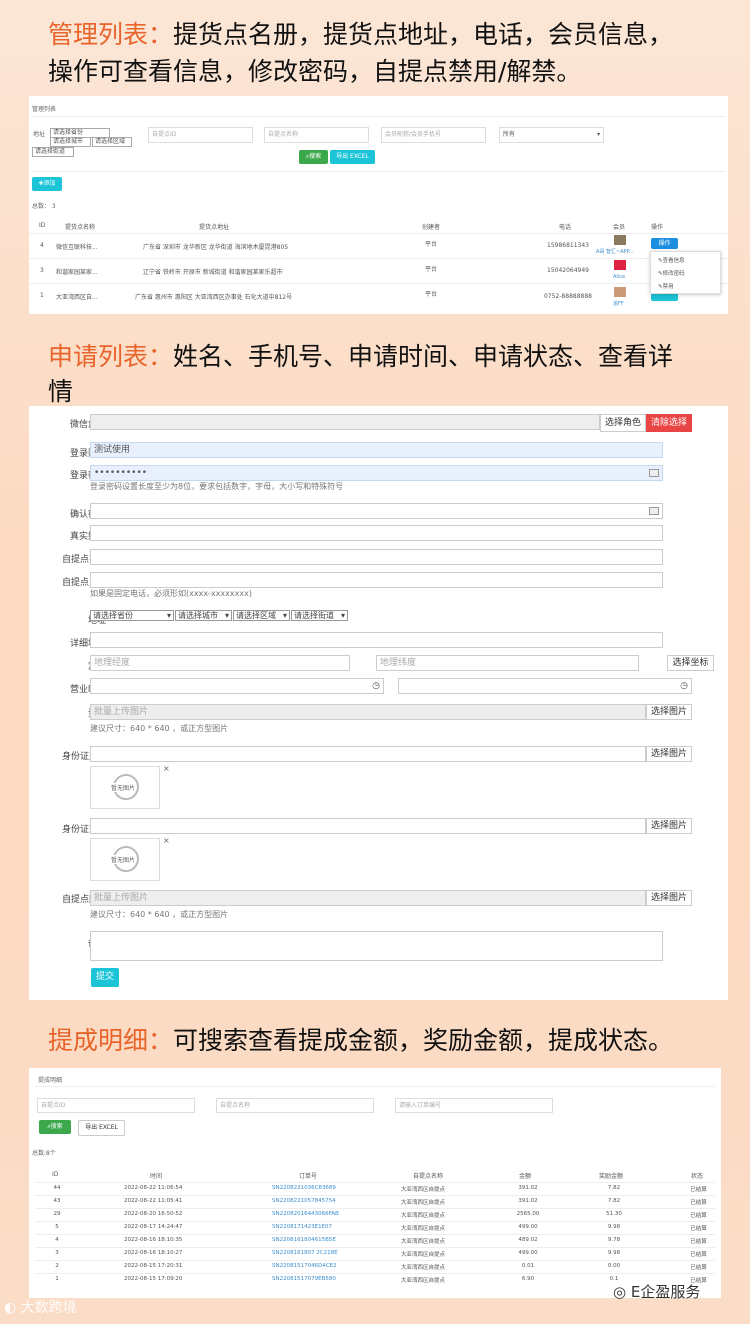  What do you see at coordinates (620, 240) in the screenshot?
I see `avatar` at bounding box center [620, 240].